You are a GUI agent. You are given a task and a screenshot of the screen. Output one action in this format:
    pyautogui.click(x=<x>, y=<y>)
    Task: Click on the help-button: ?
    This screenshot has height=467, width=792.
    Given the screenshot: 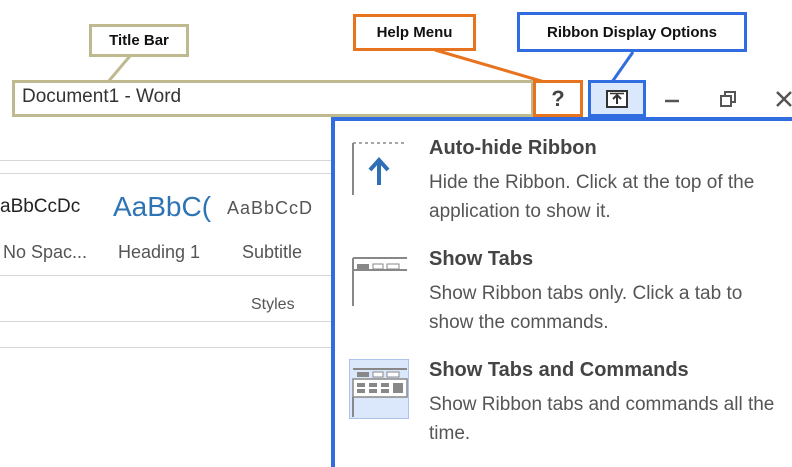 What is the action you would take?
    pyautogui.click(x=558, y=98)
    